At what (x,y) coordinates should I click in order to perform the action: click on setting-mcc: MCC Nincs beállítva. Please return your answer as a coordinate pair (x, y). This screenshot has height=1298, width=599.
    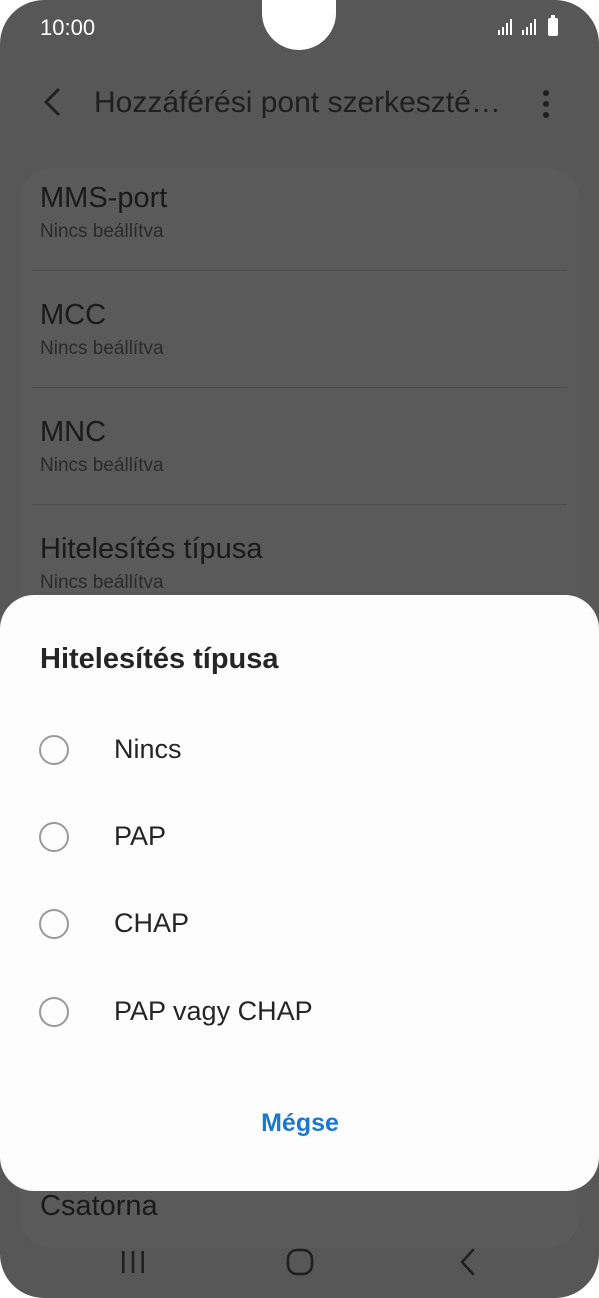
    Looking at the image, I should click on (300, 329).